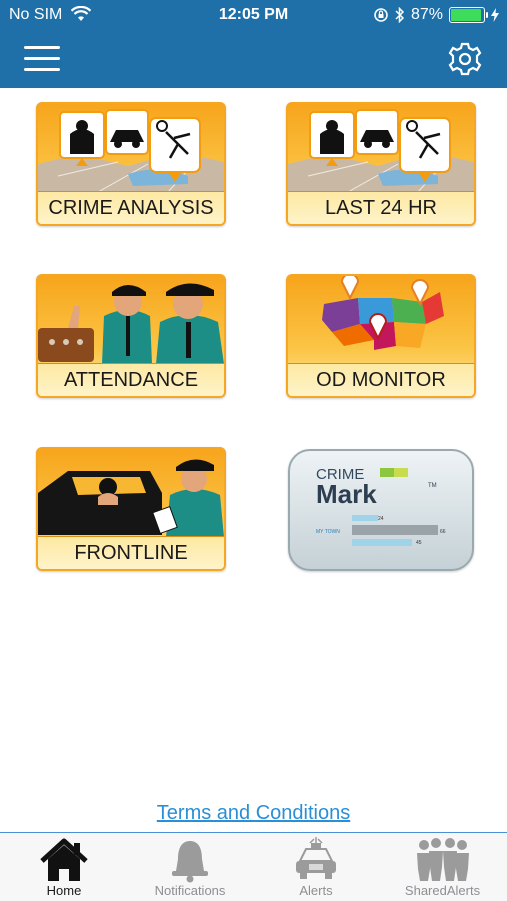  What do you see at coordinates (190, 862) in the screenshot?
I see `bell-icon` at bounding box center [190, 862].